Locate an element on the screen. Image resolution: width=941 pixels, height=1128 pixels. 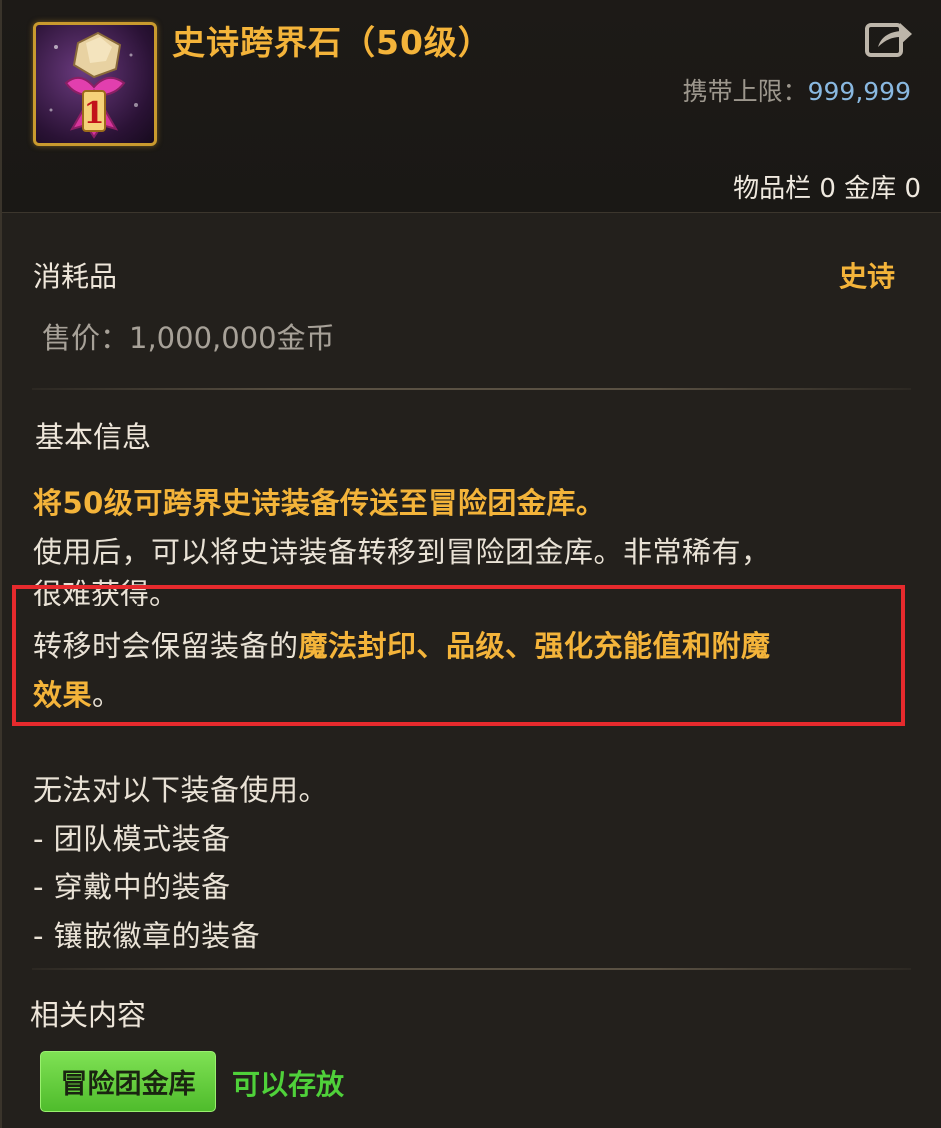
basic-info-title: 基本信息 is located at coordinates (93, 437).